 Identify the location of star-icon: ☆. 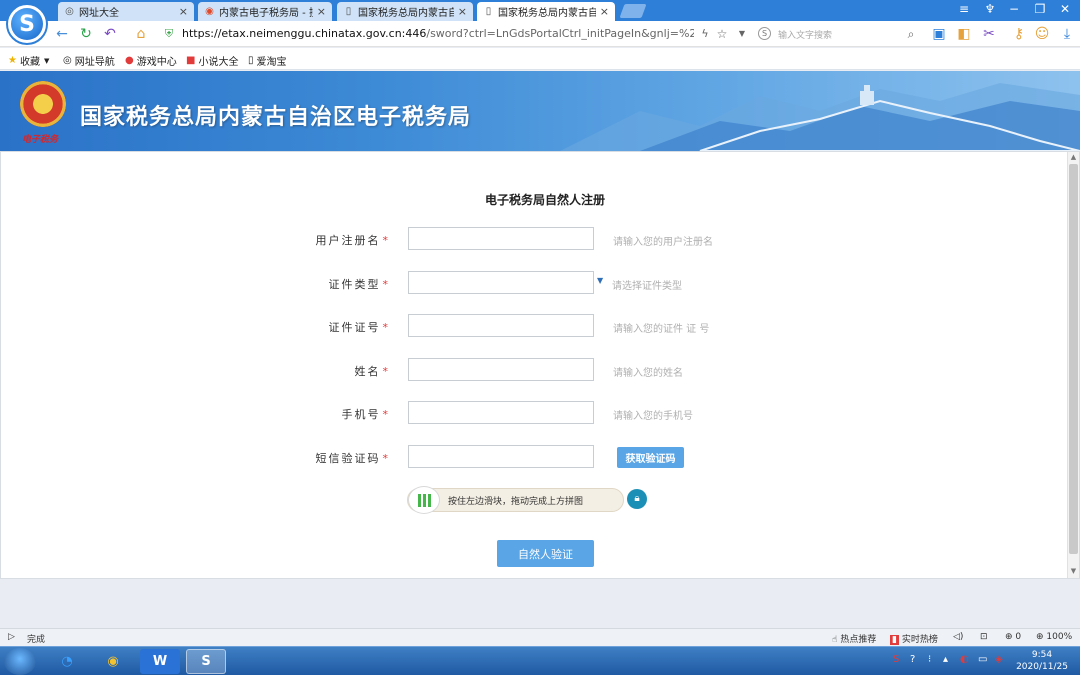
(722, 34).